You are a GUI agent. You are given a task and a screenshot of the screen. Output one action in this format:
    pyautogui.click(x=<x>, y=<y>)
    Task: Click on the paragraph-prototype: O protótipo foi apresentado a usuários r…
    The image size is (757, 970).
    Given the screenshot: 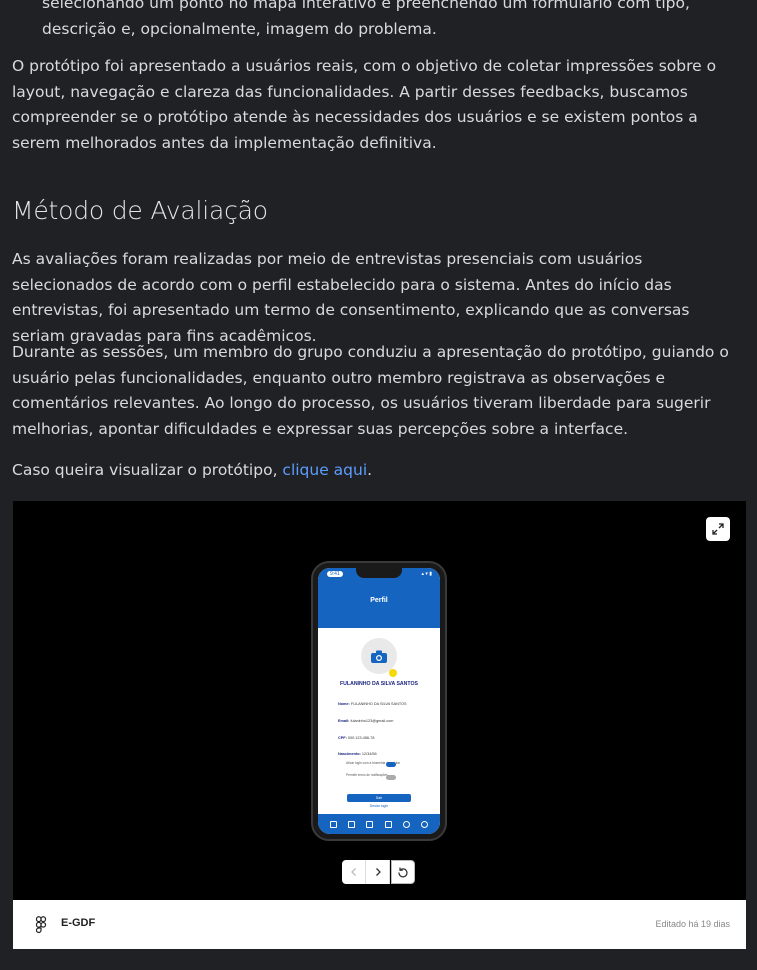 What is the action you would take?
    pyautogui.click(x=364, y=104)
    